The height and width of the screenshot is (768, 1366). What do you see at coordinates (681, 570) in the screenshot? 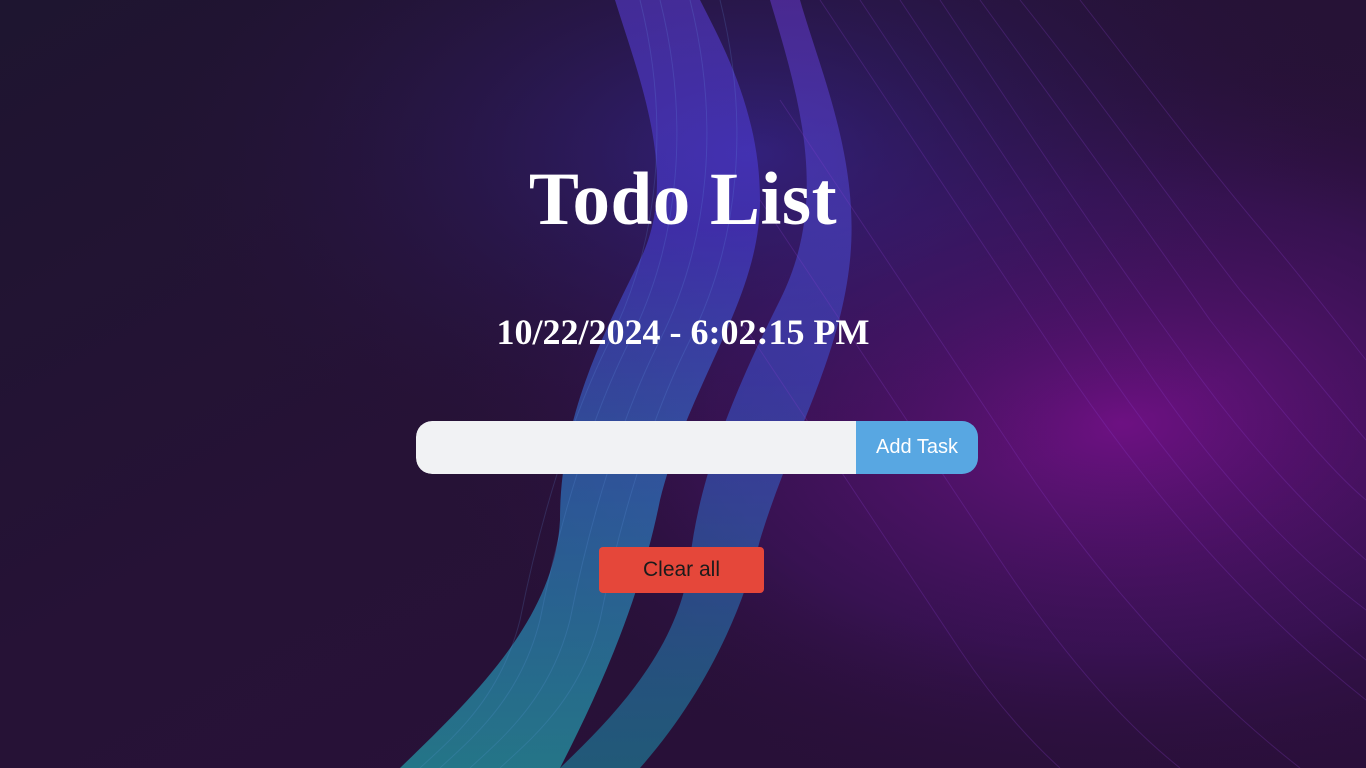
I see `clear-all-button: Clear all` at bounding box center [681, 570].